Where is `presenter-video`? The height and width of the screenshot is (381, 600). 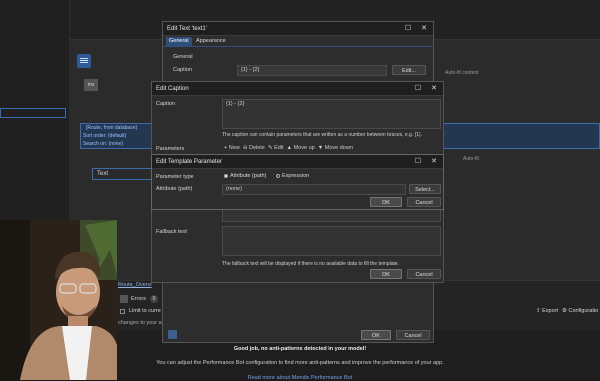 presenter-video is located at coordinates (58, 300).